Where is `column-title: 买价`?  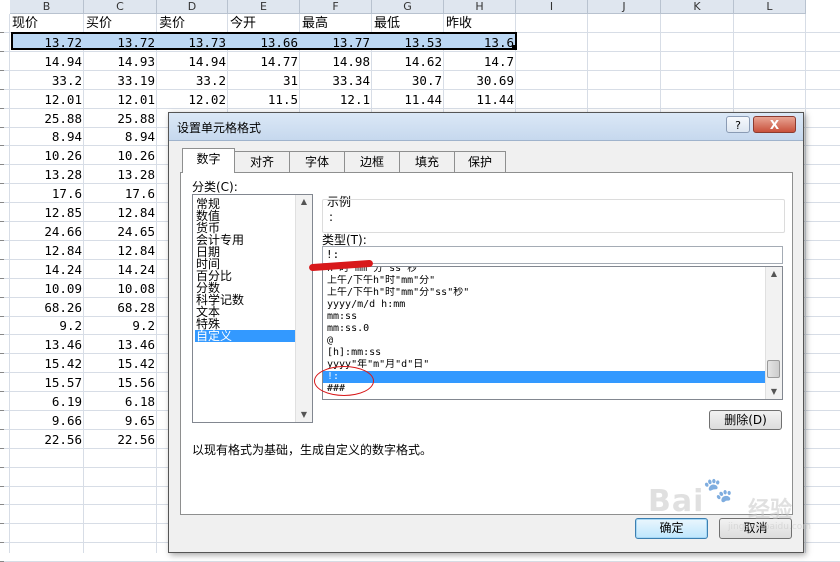 column-title: 买价 is located at coordinates (120, 23).